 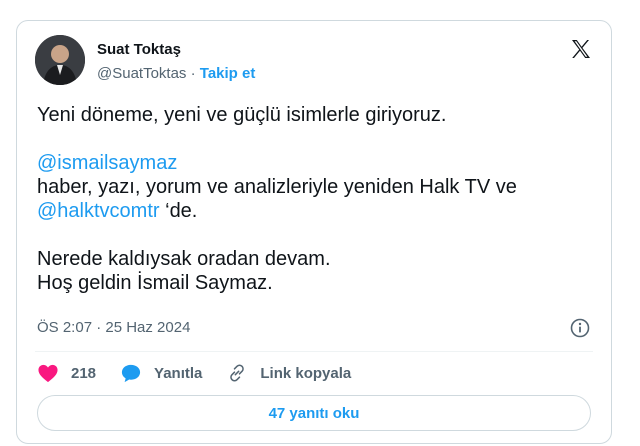 I want to click on heart-icon, so click(x=48, y=373).